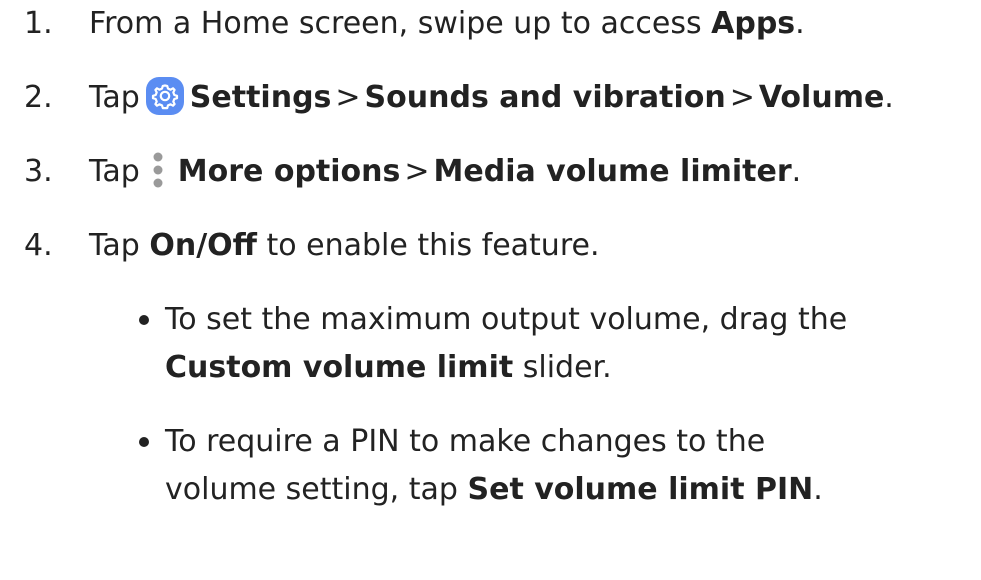  I want to click on step-3-end: ., so click(796, 171).